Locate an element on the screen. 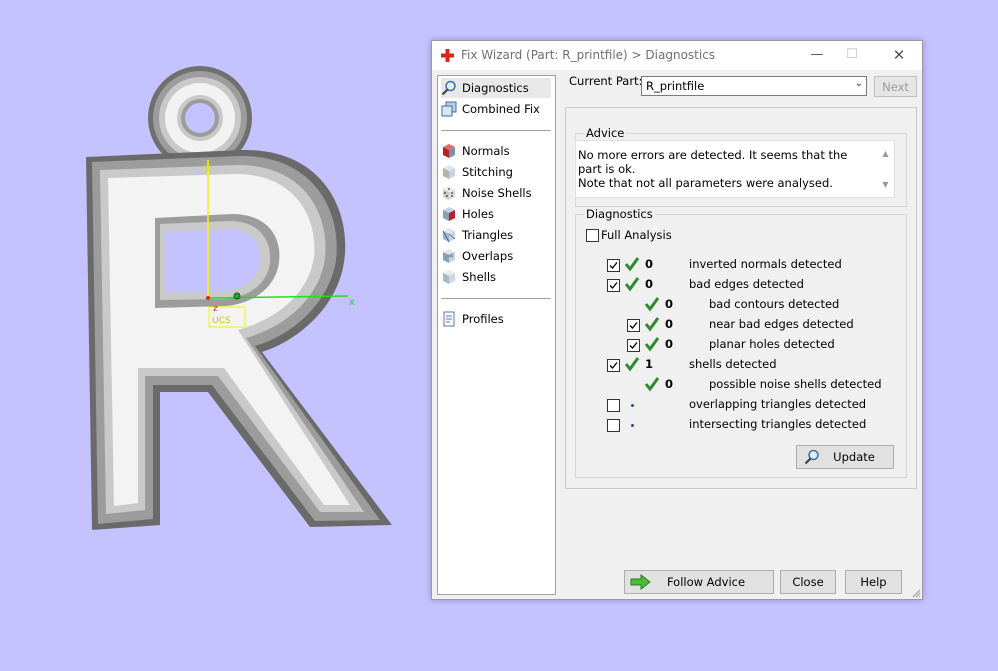 The height and width of the screenshot is (671, 998). nav-item-profiles: Profiles is located at coordinates (496, 319).